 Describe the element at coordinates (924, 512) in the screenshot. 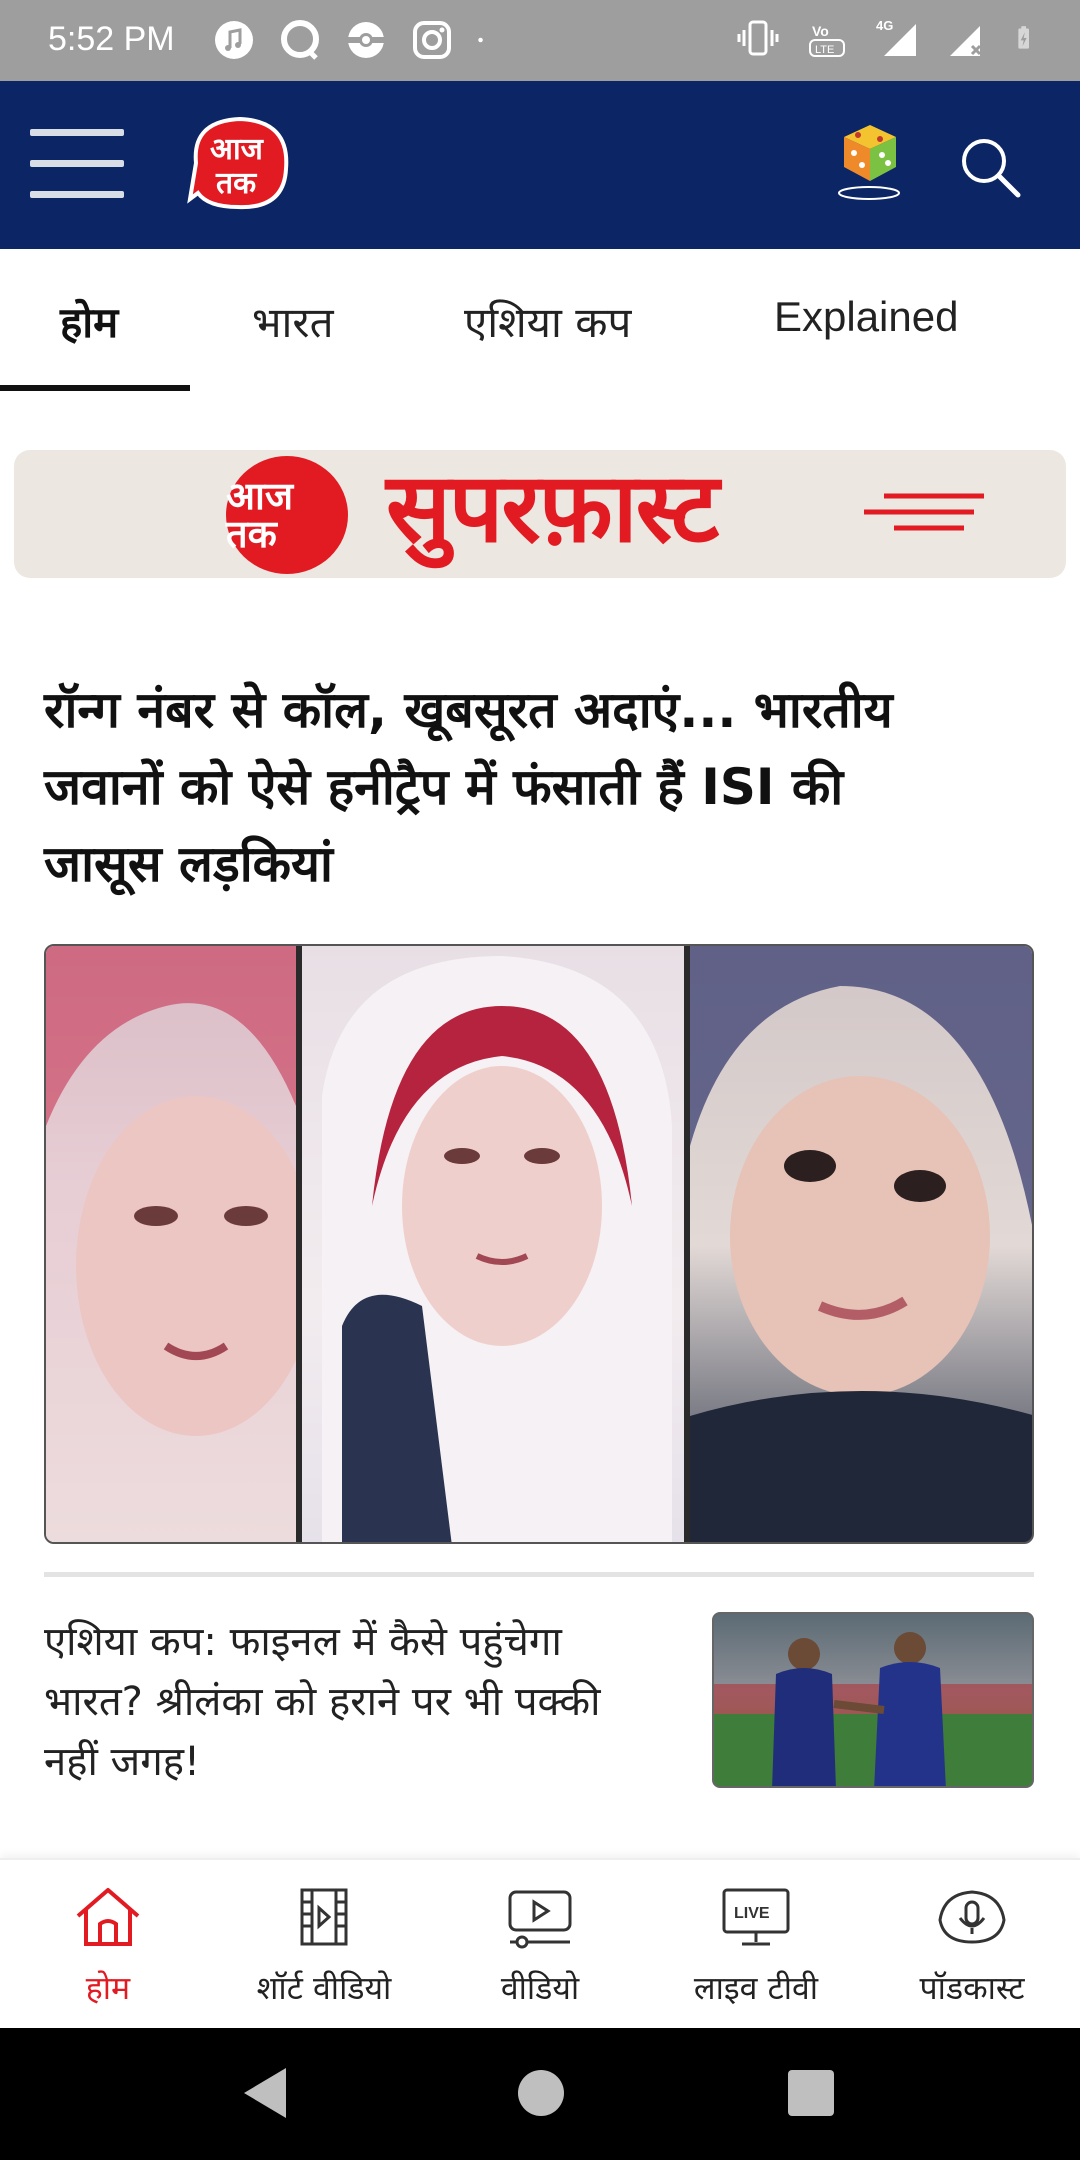

I see `speed-lines-icon` at that location.